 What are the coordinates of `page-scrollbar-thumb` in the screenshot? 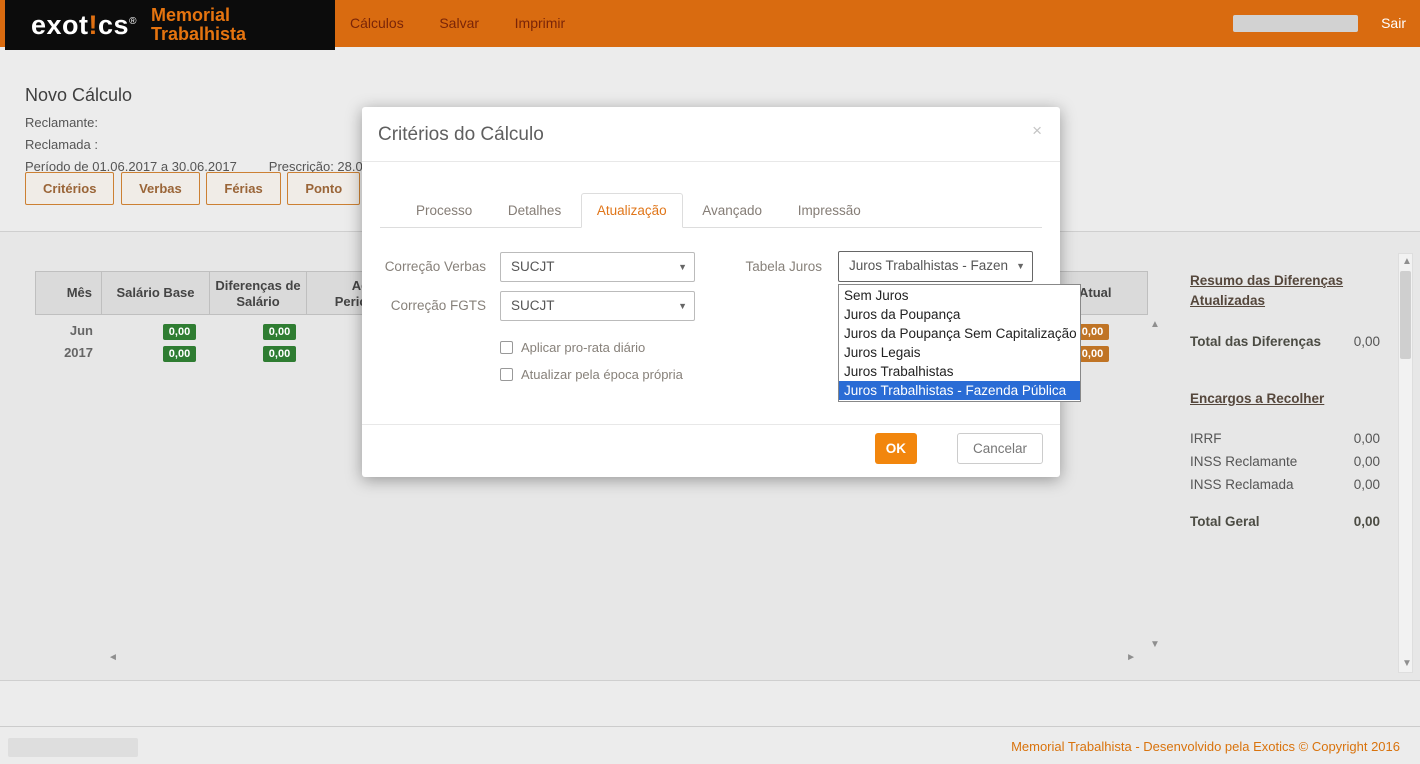 It's located at (1405, 315).